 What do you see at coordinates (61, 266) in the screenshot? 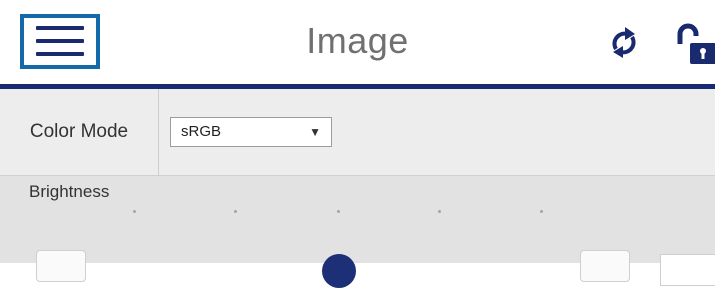
I see `brightness-decrease-button` at bounding box center [61, 266].